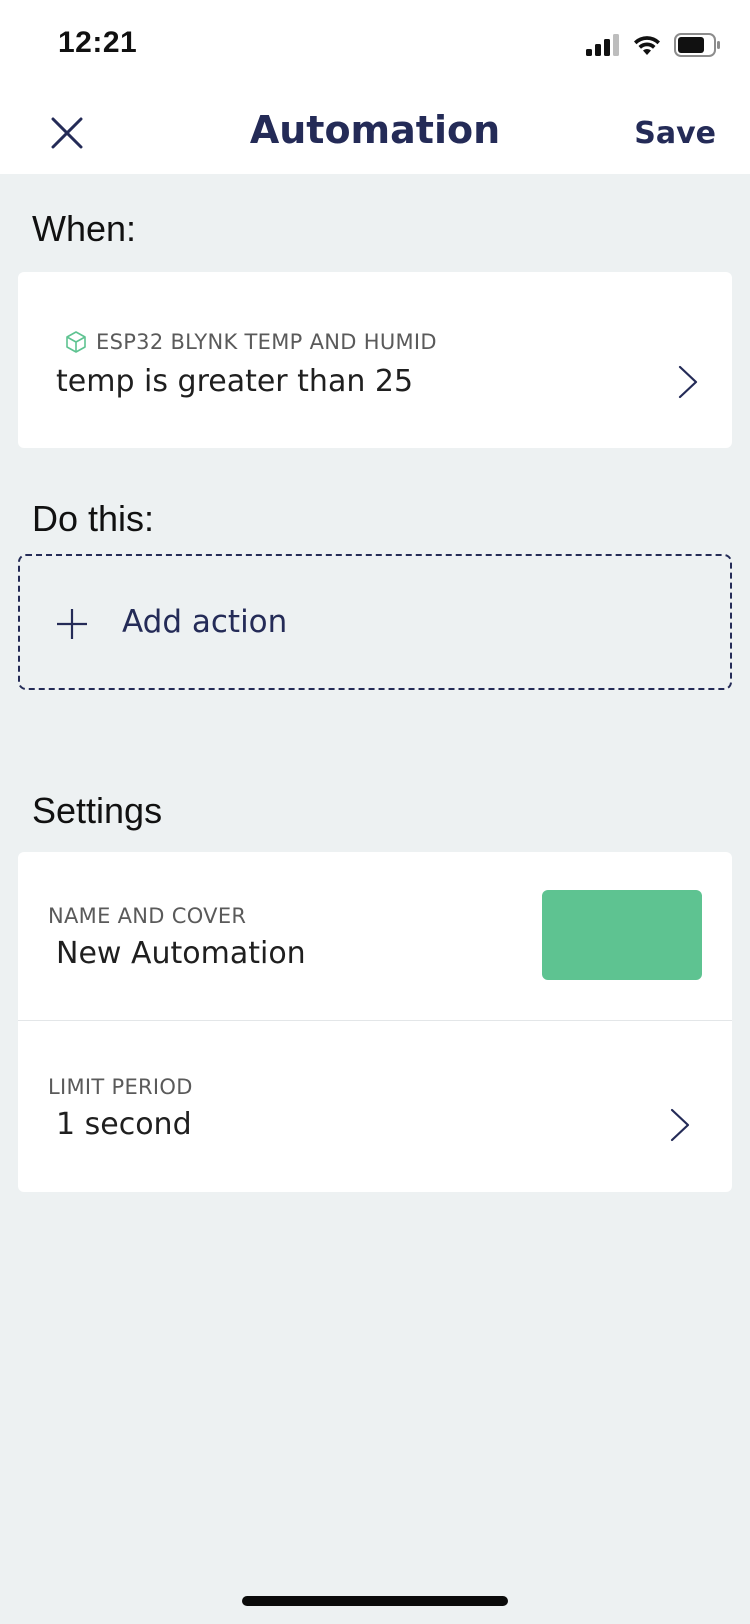 The width and height of the screenshot is (750, 1624). Describe the element at coordinates (93, 518) in the screenshot. I see `do-this-section-title: Do this:` at that location.